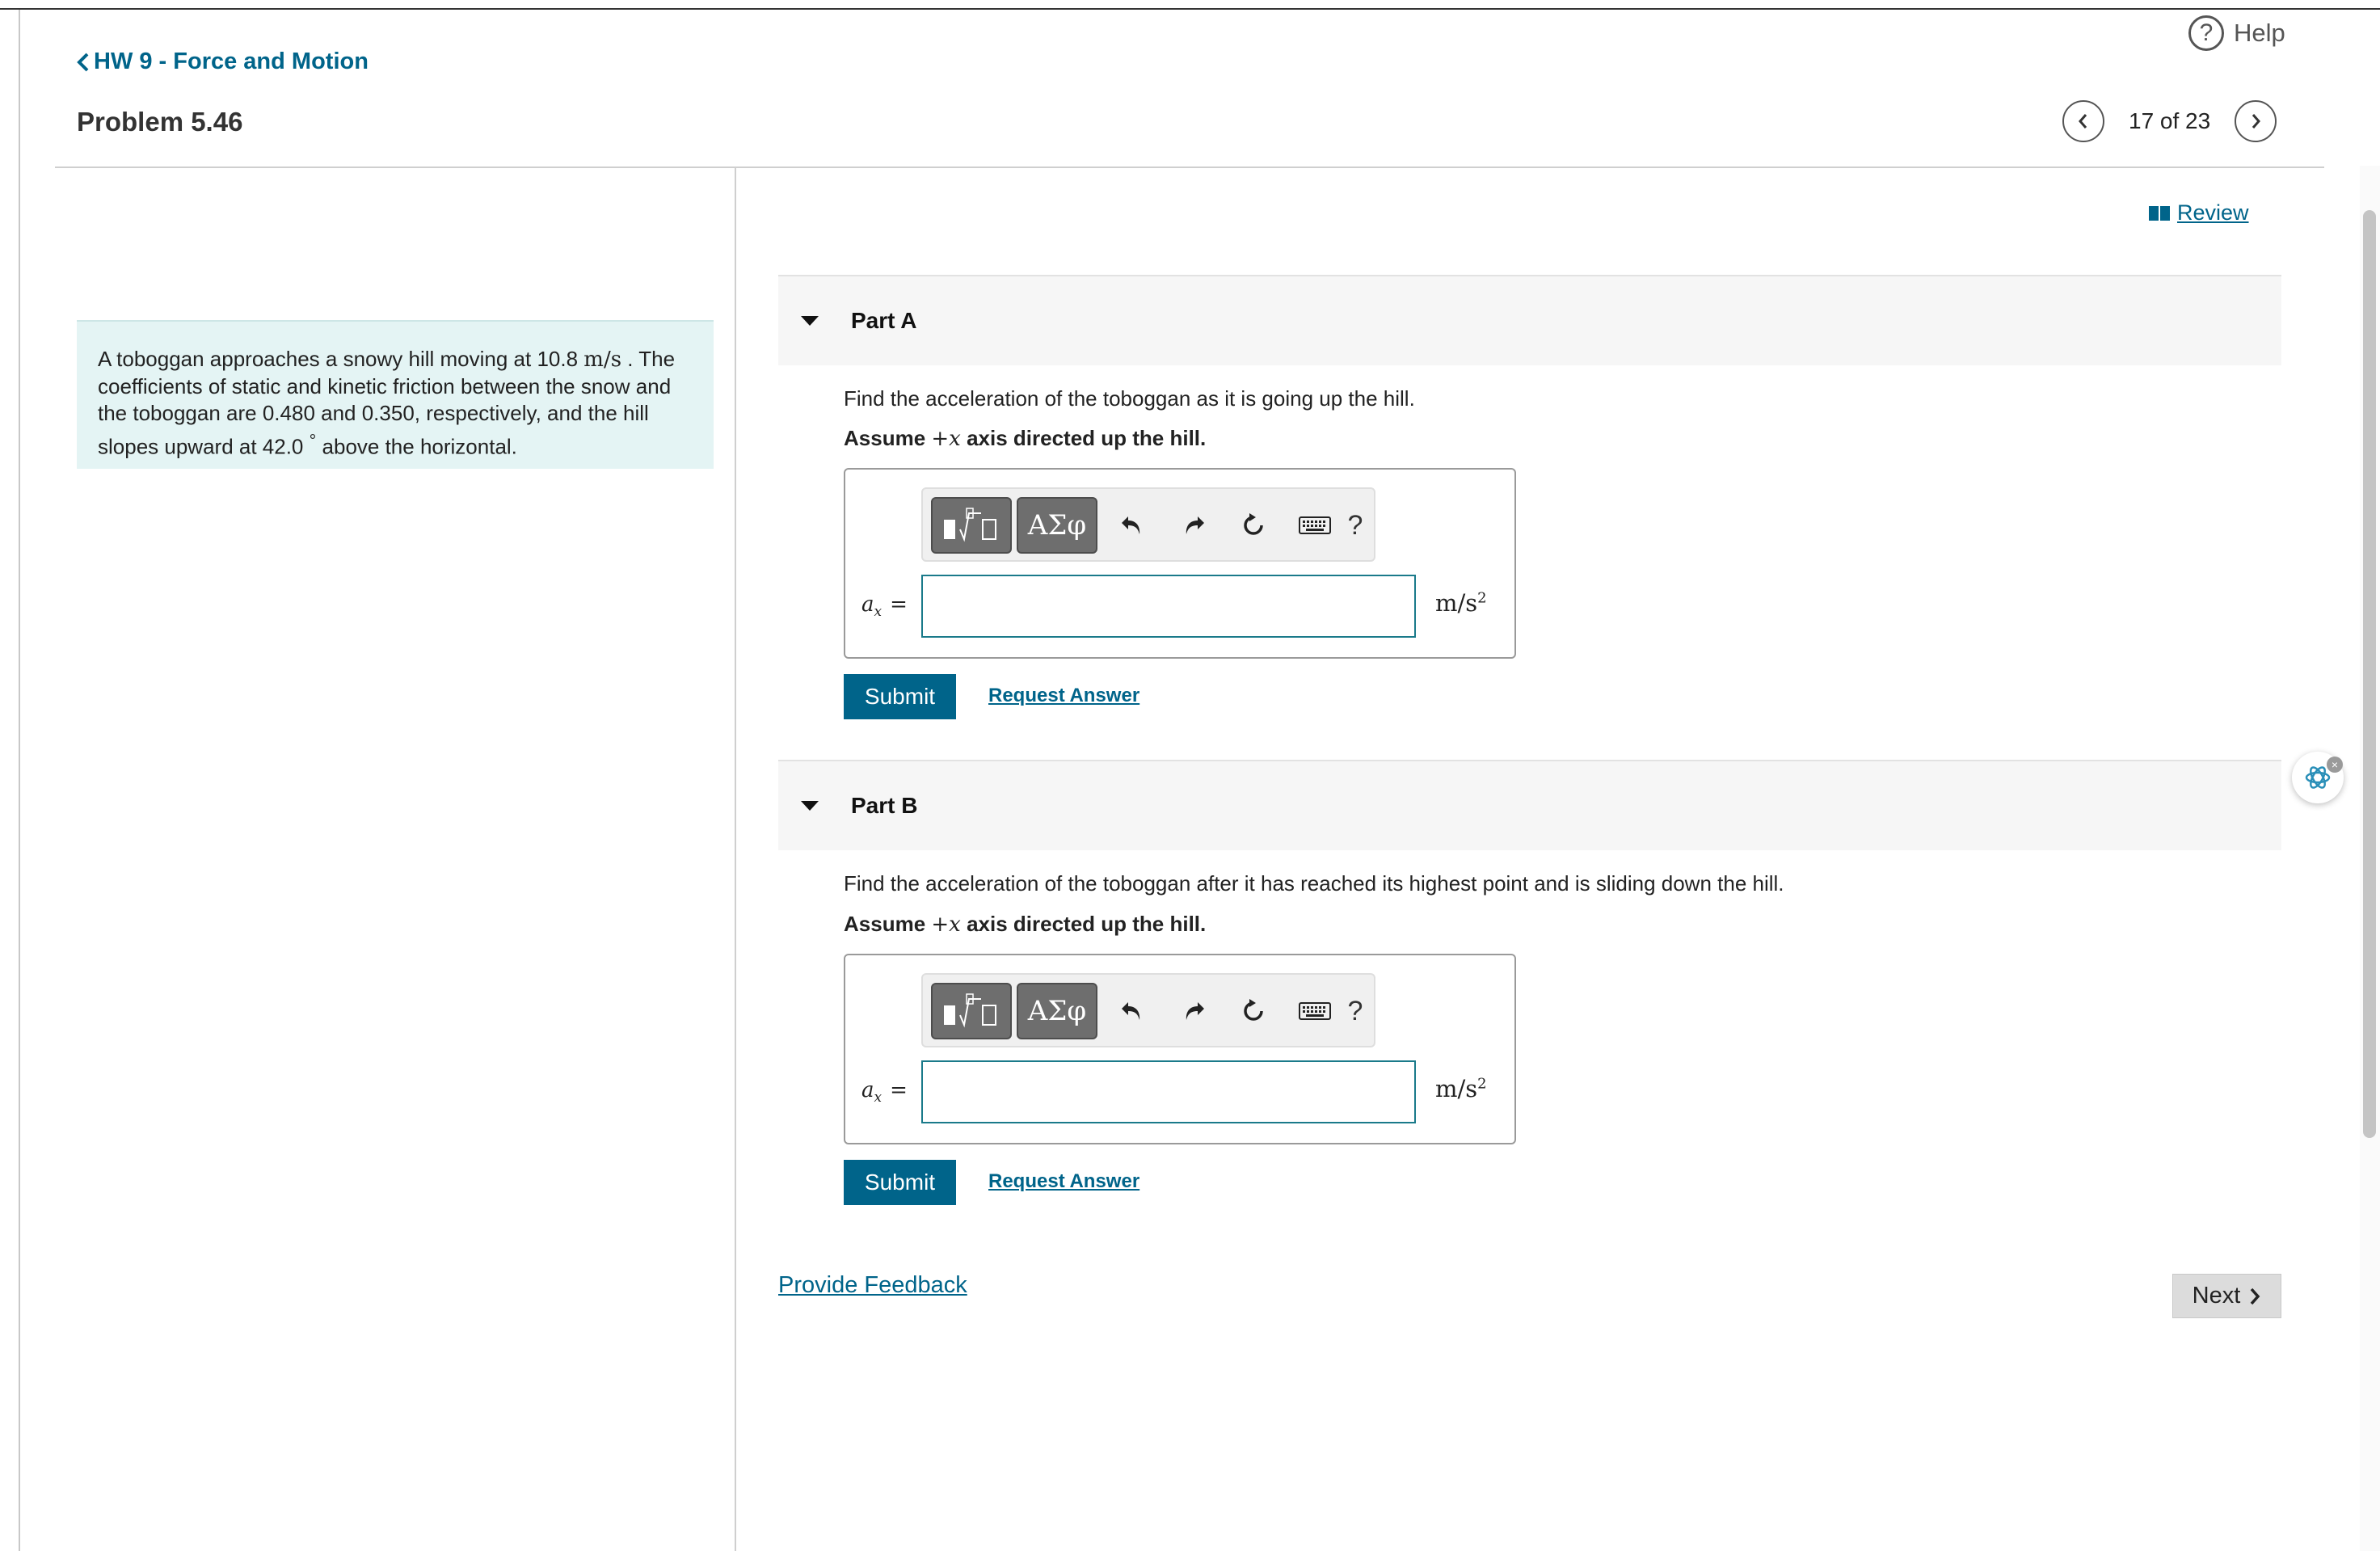 The height and width of the screenshot is (1551, 2380). I want to click on next-label: Next, so click(2216, 1296).